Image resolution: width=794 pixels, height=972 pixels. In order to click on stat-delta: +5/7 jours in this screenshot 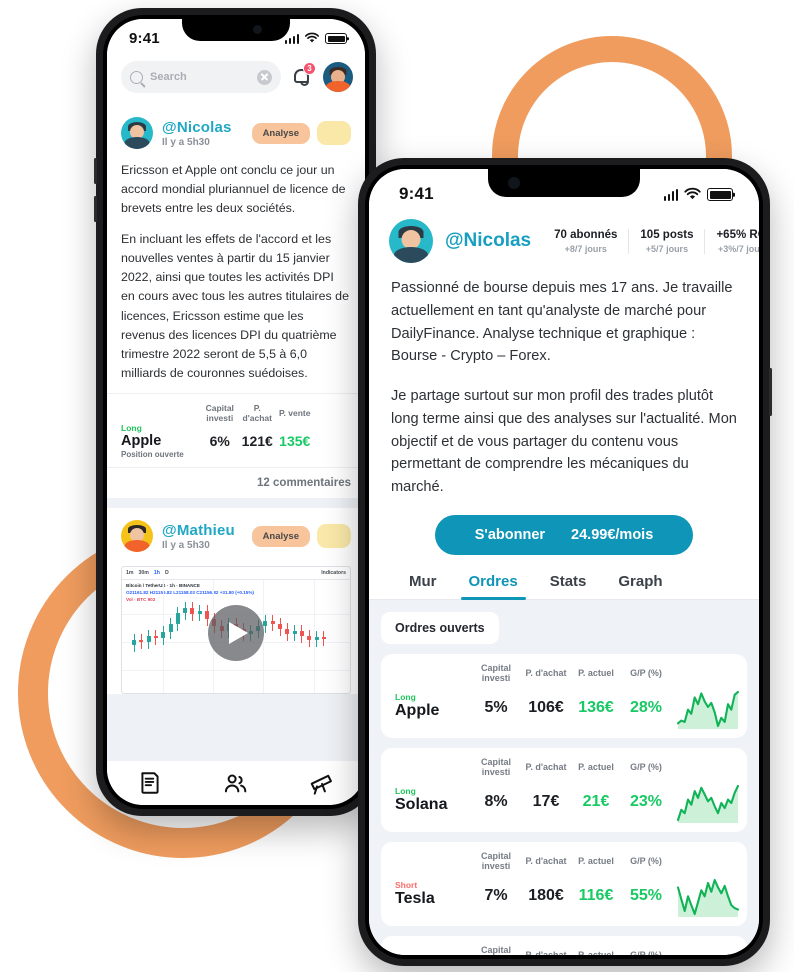, I will do `click(667, 248)`.